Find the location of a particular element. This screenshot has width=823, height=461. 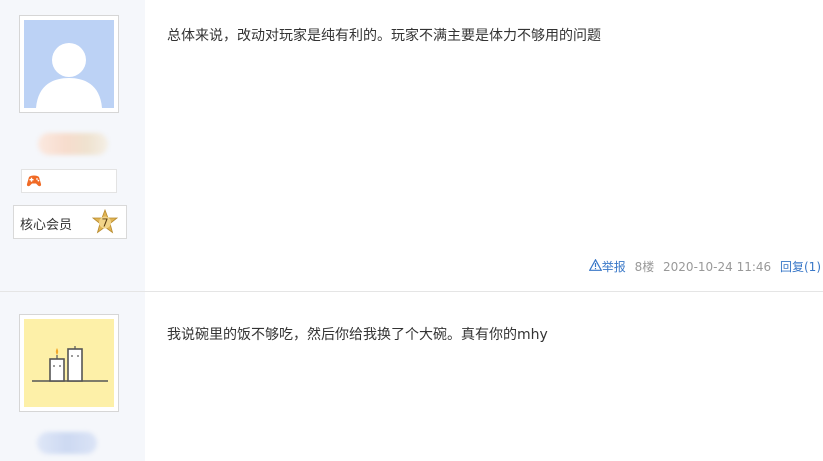

post-content: 总体来说，改动对玩家是纯有利的。玩家不满主要是体力不够用的问题 is located at coordinates (384, 36).